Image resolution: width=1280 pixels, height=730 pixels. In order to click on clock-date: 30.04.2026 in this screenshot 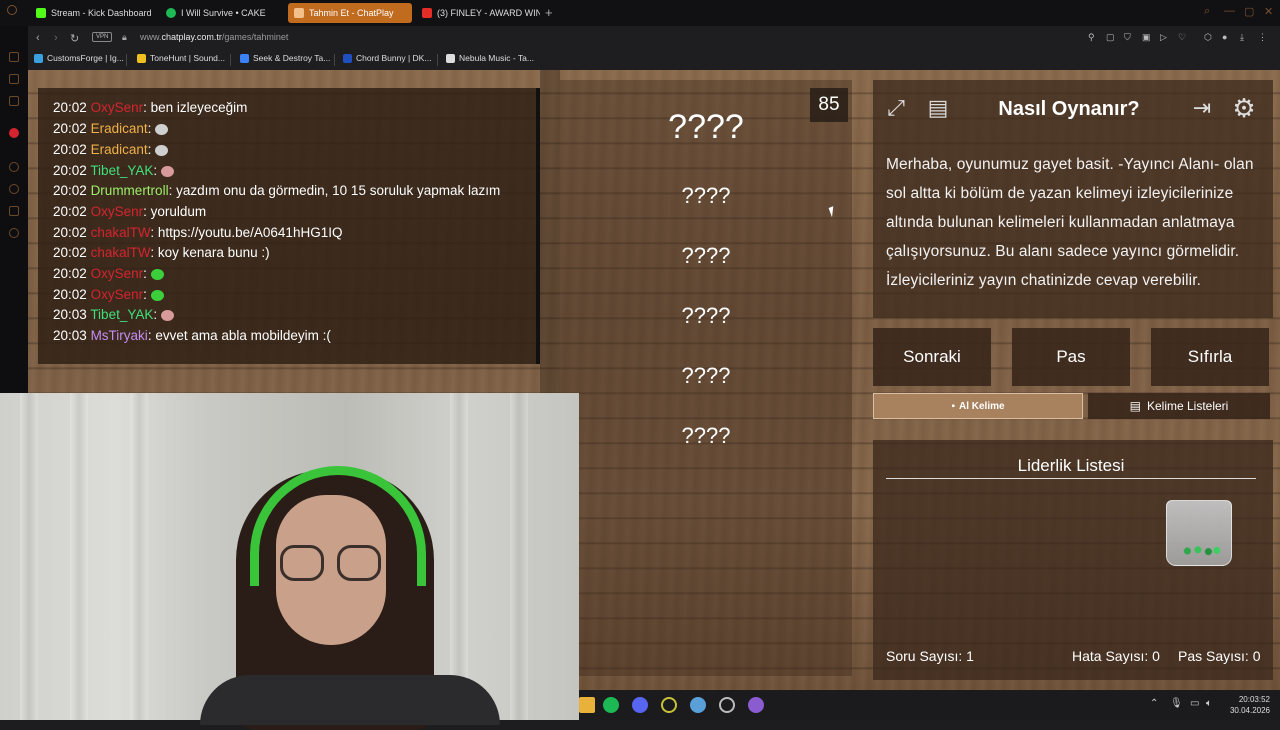, I will do `click(1249, 710)`.